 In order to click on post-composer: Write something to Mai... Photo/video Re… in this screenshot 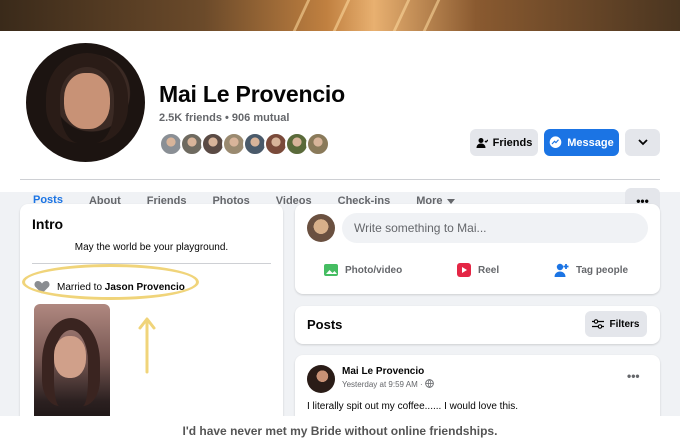, I will do `click(477, 249)`.